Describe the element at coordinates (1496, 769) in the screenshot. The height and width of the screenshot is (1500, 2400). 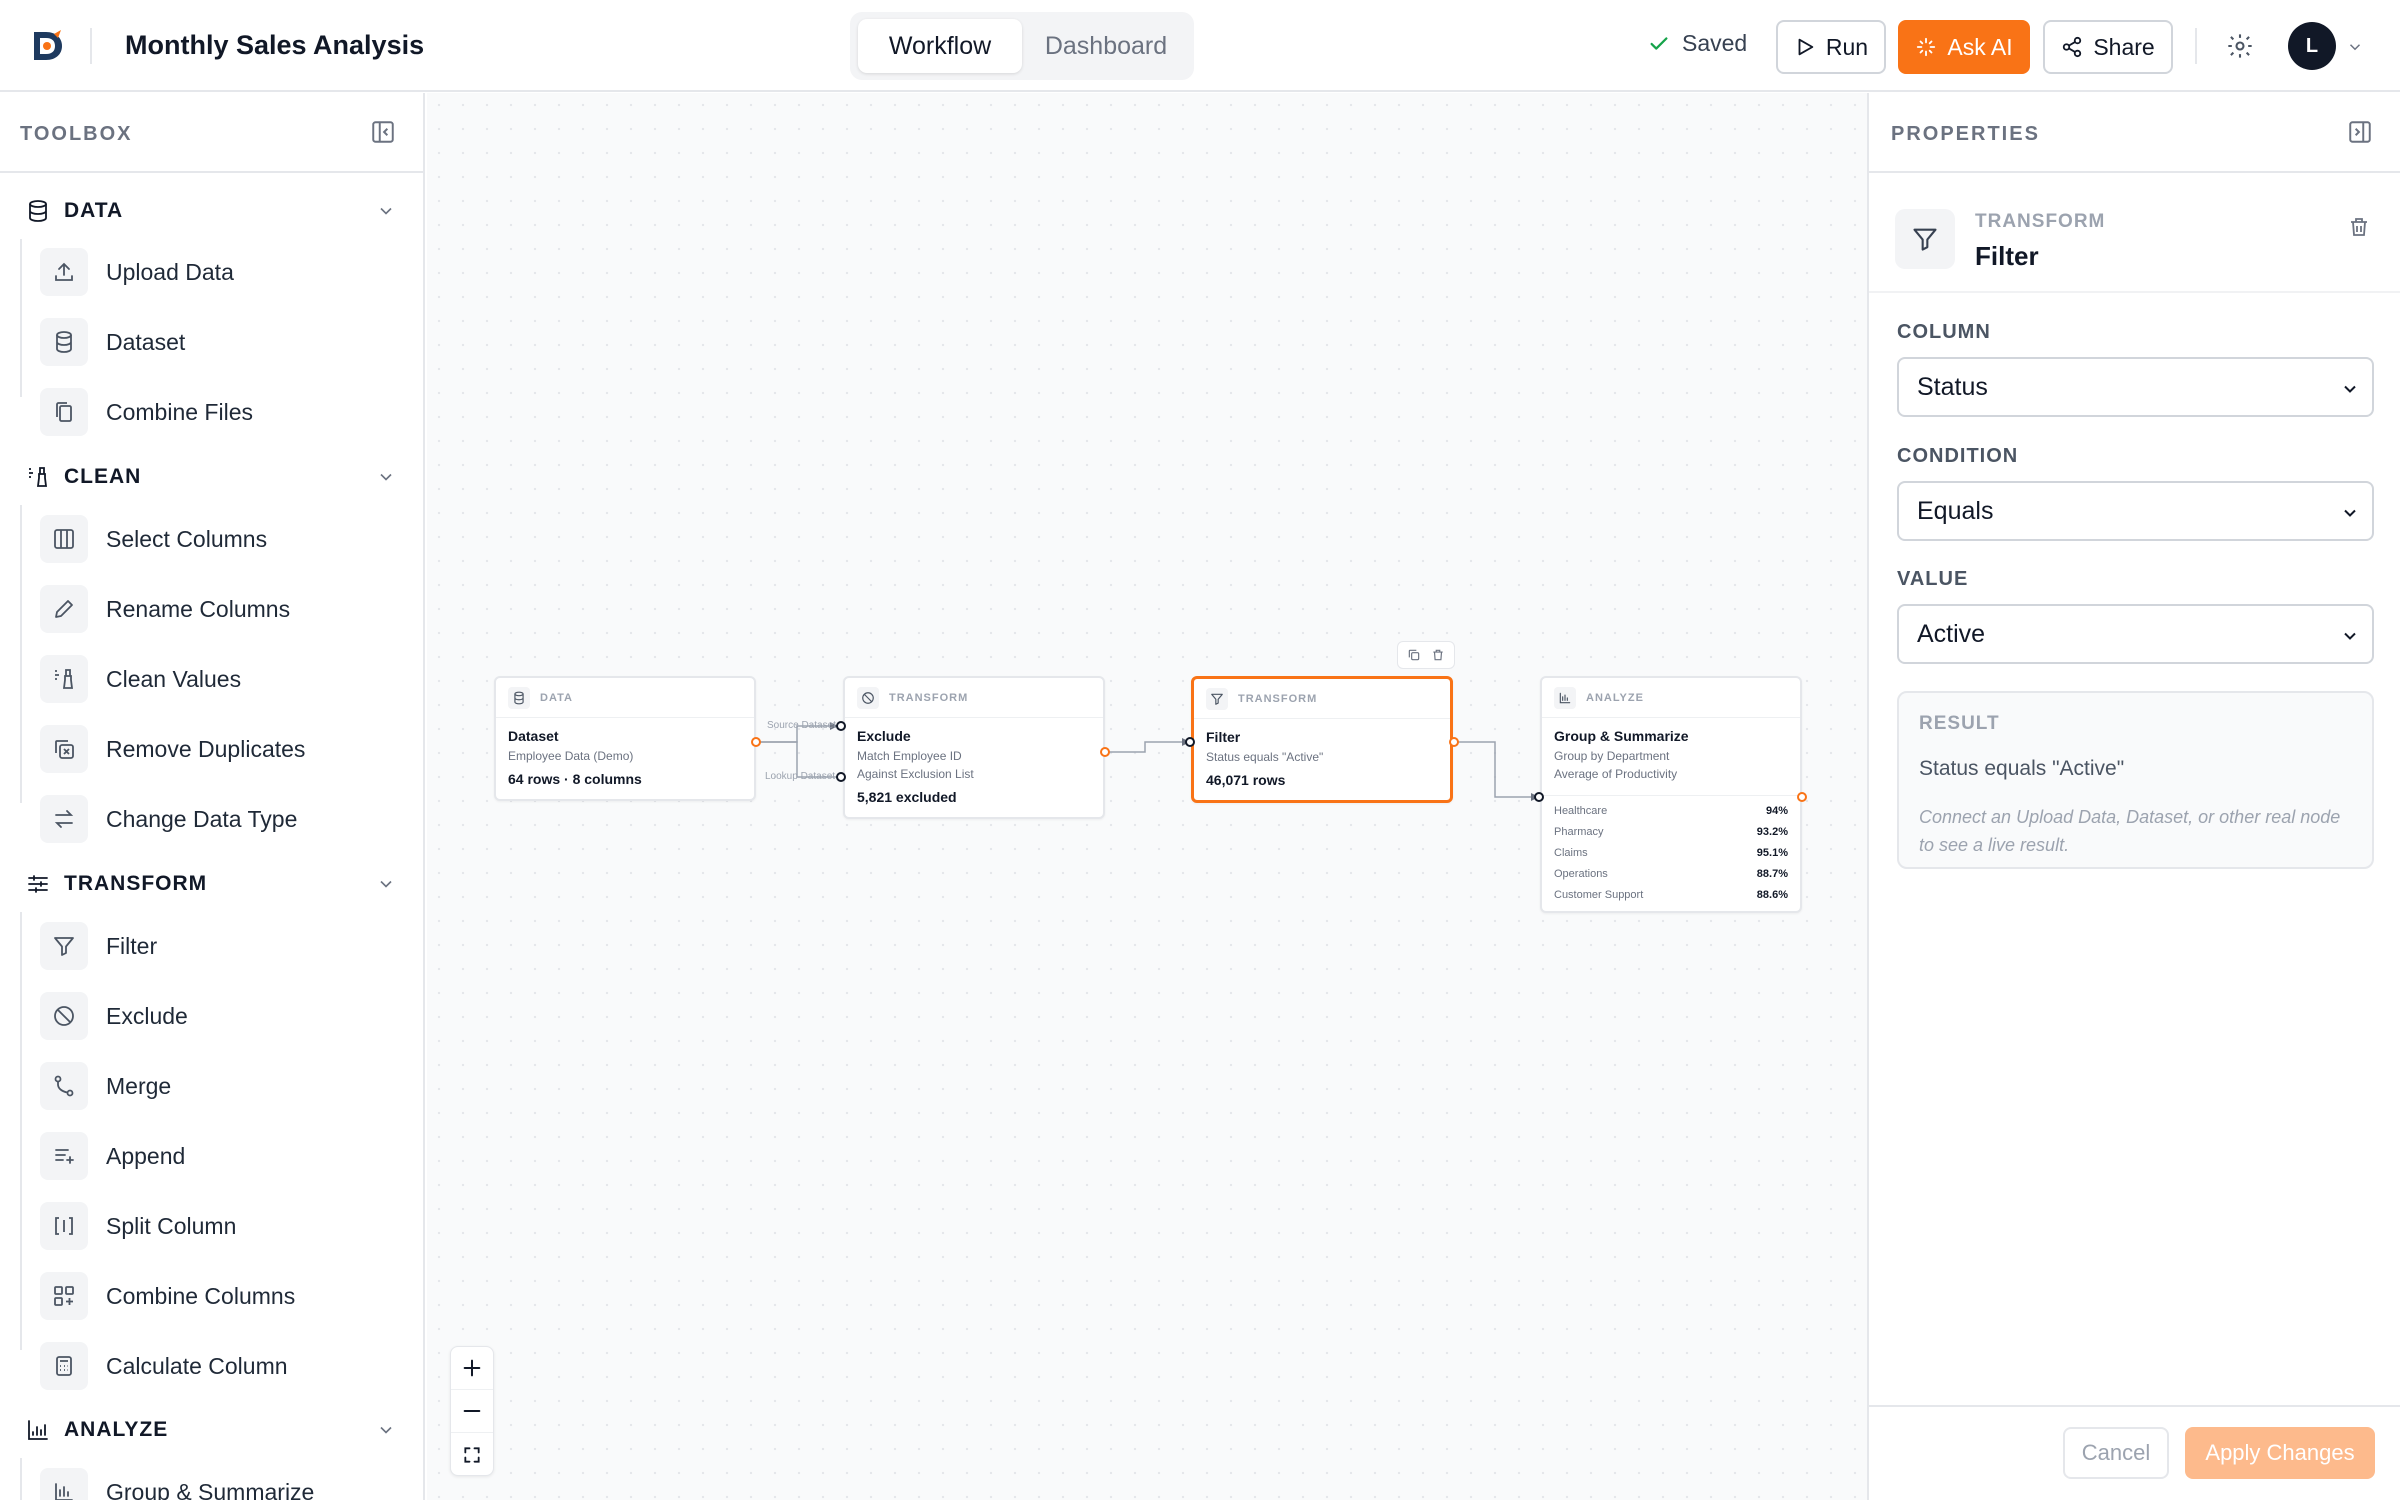
I see `edge-filter-analyze` at that location.